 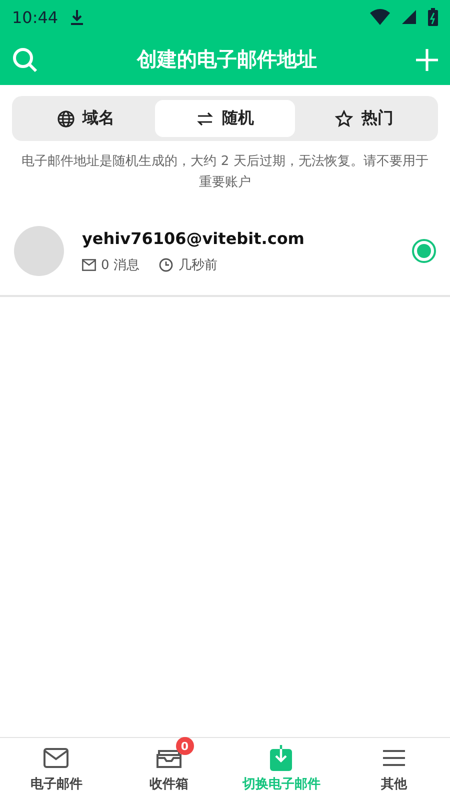 I want to click on search-icon, so click(x=25, y=59).